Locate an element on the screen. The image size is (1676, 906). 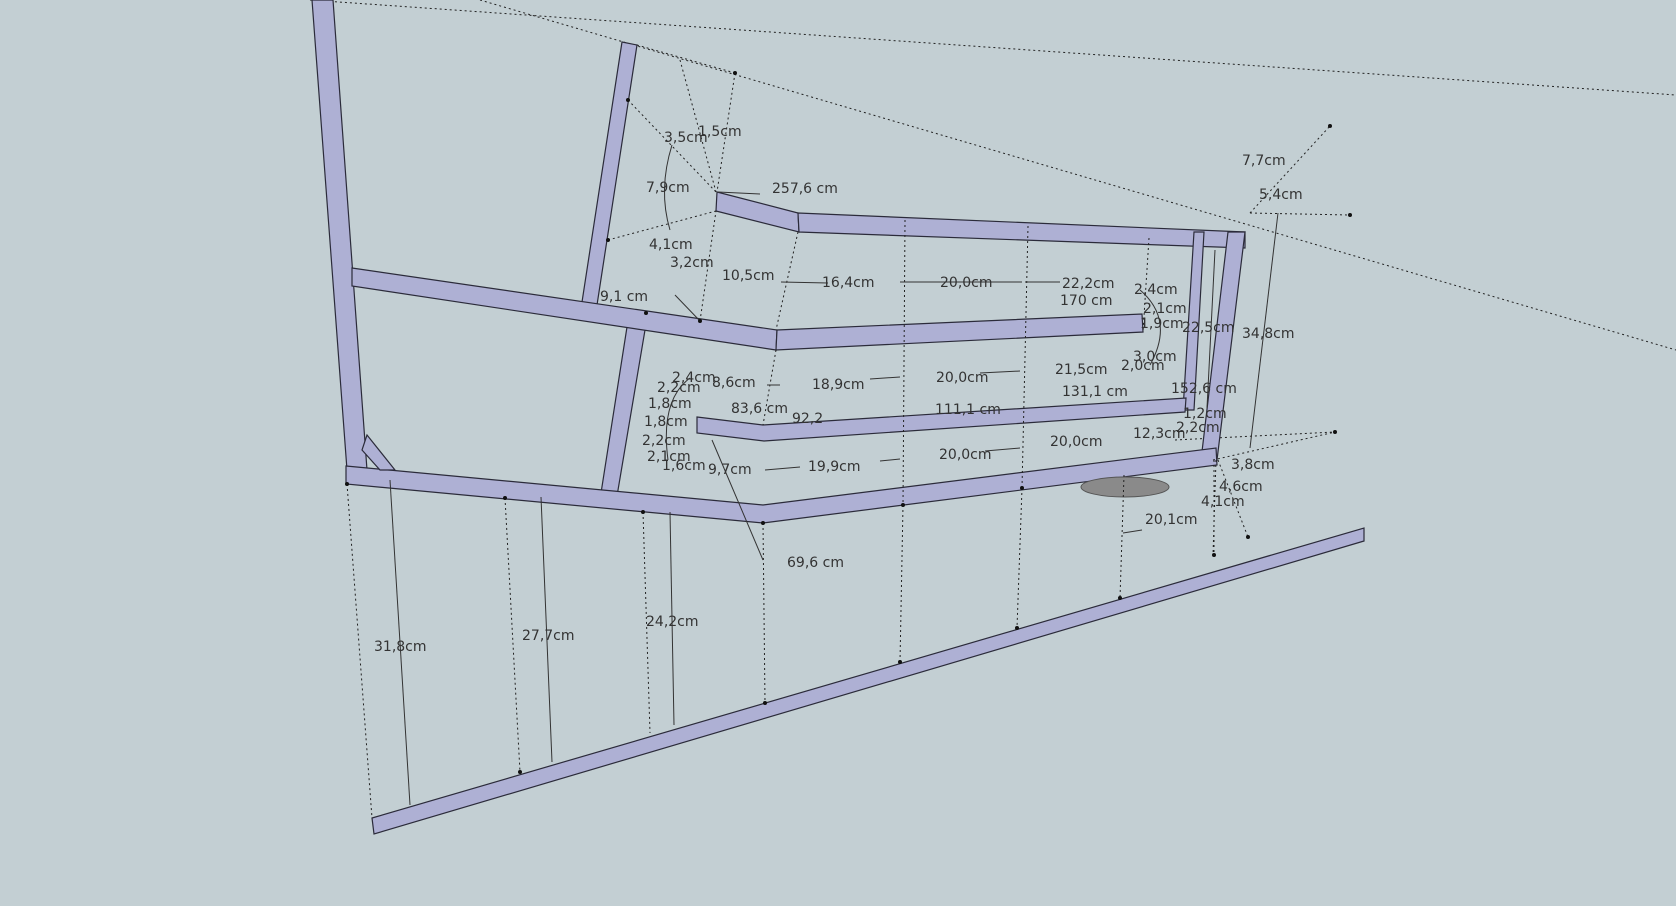
label-24-2: 24,2cm is located at coordinates (672, 622).